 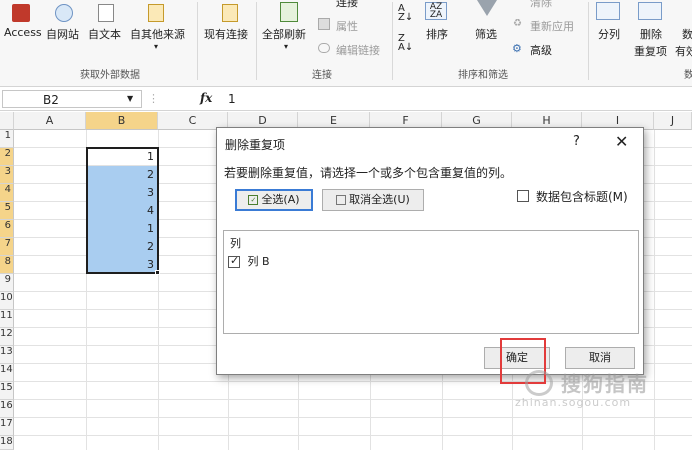 I want to click on watermark-url: zhinan.sogou.com, so click(x=573, y=402).